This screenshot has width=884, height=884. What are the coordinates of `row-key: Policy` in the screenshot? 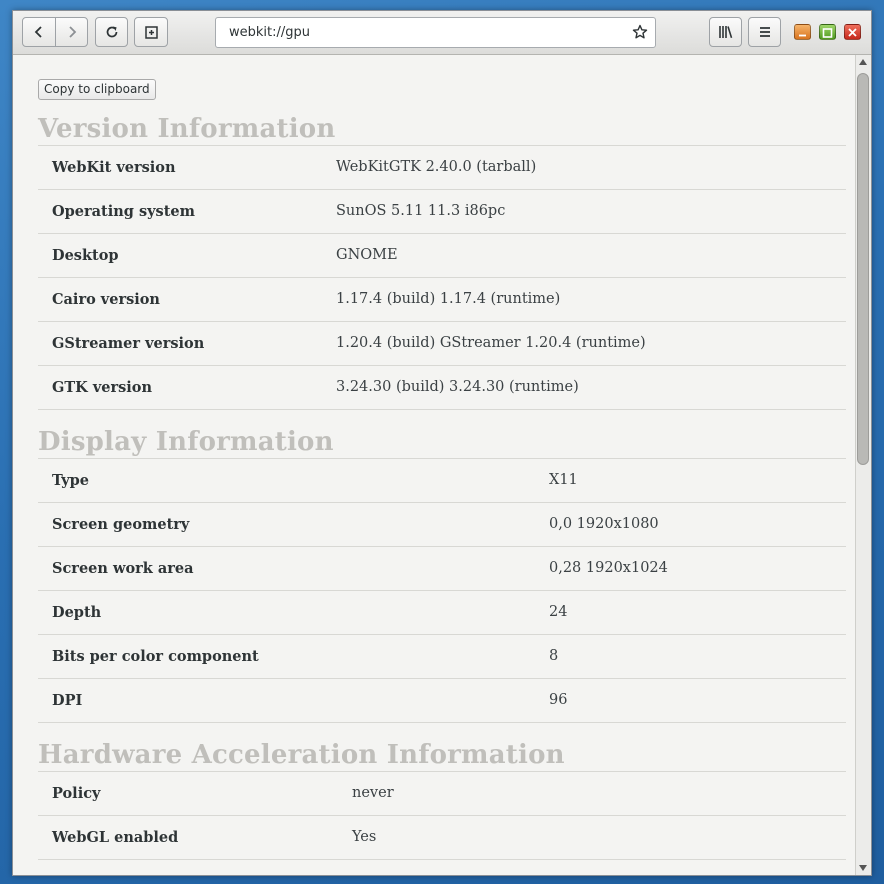 It's located at (76, 793).